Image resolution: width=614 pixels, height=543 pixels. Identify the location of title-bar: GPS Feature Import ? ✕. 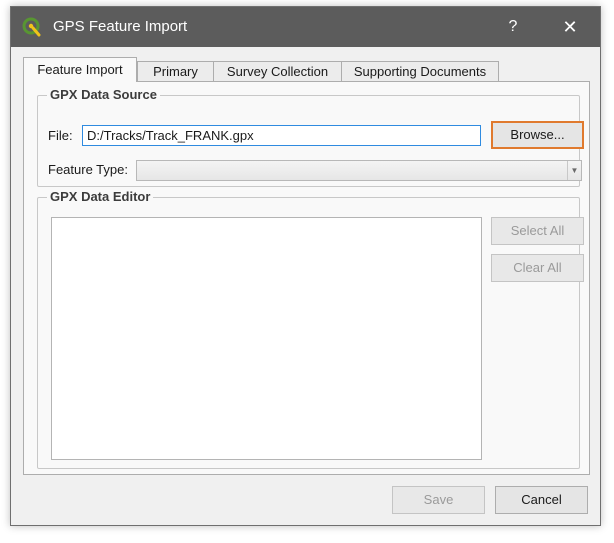
(305, 27).